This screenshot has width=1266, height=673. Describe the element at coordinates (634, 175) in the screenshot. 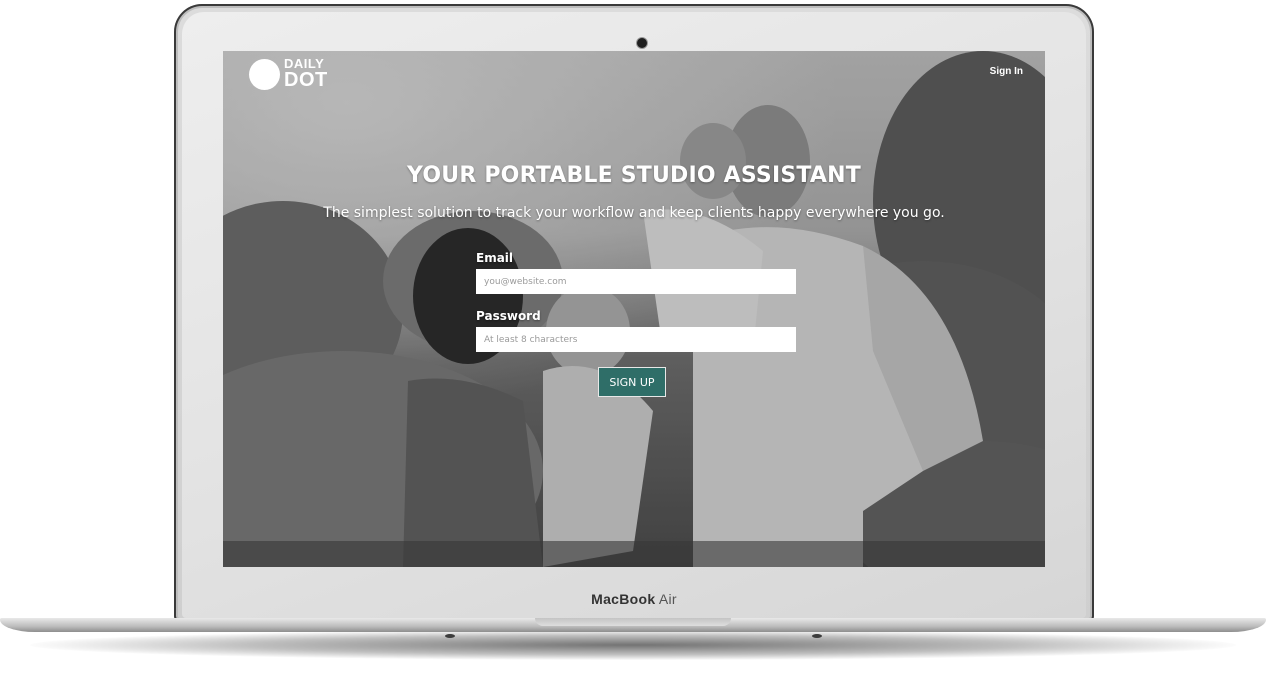

I see `hero-headline: YOUR PORTABLE STUDIO ASSISTANT` at that location.